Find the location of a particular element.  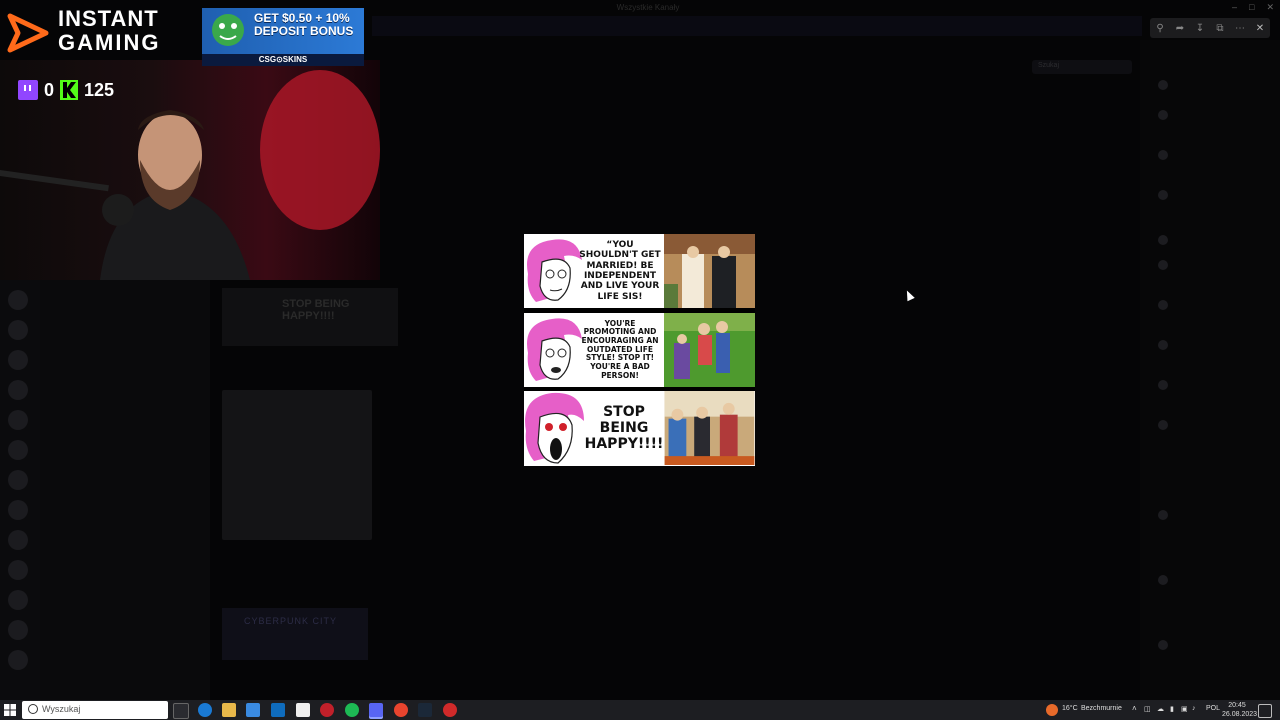

discord-icon is located at coordinates (376, 710).